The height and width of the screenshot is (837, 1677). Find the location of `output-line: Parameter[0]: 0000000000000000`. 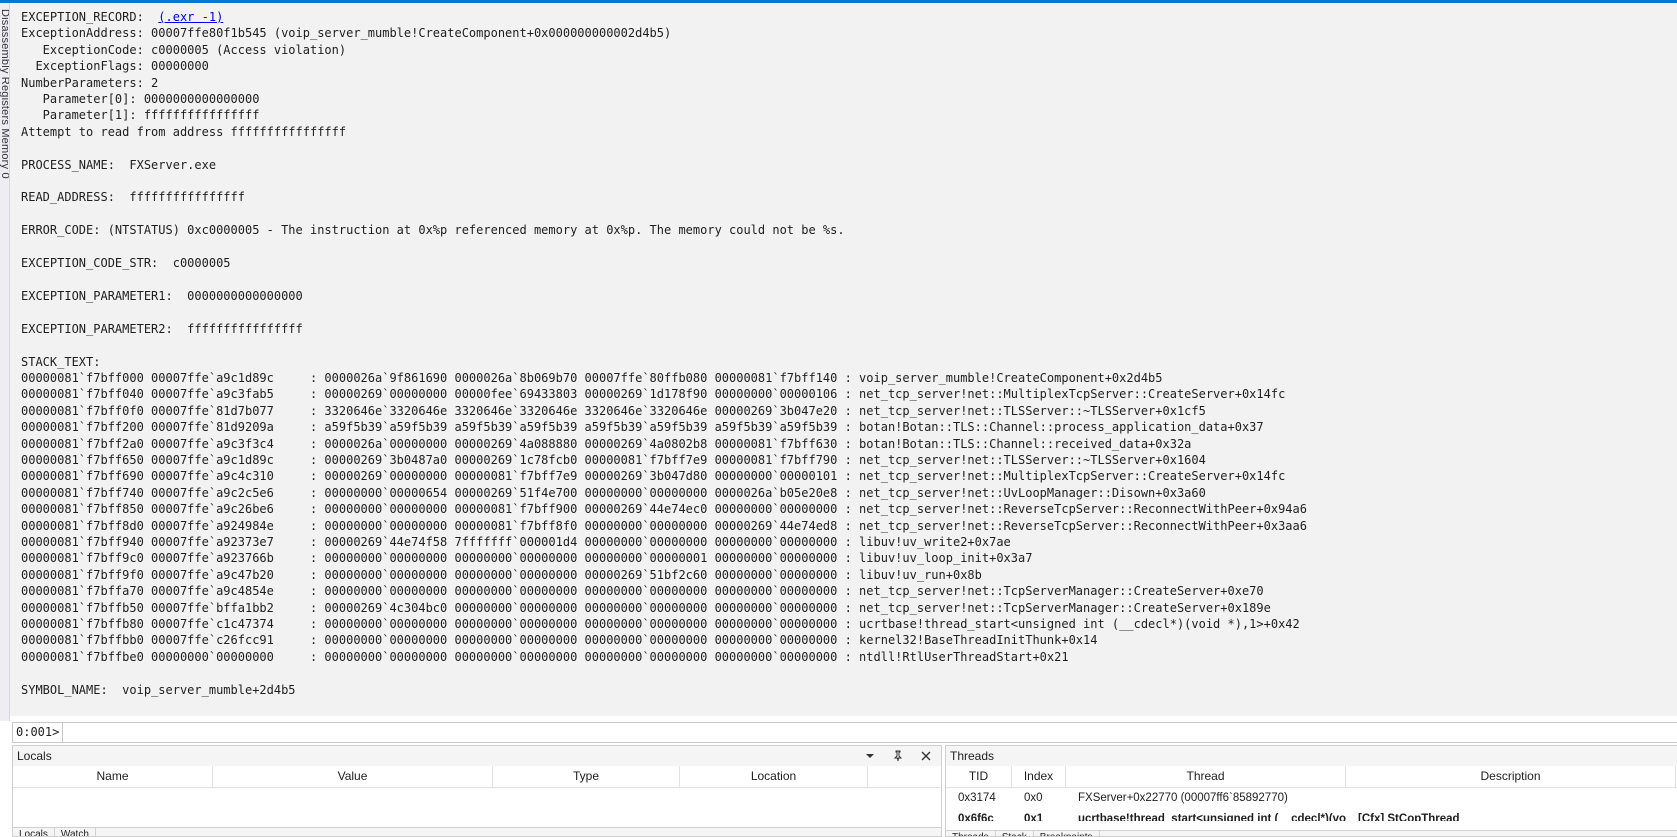

output-line: Parameter[0]: 0000000000000000 is located at coordinates (140, 99).